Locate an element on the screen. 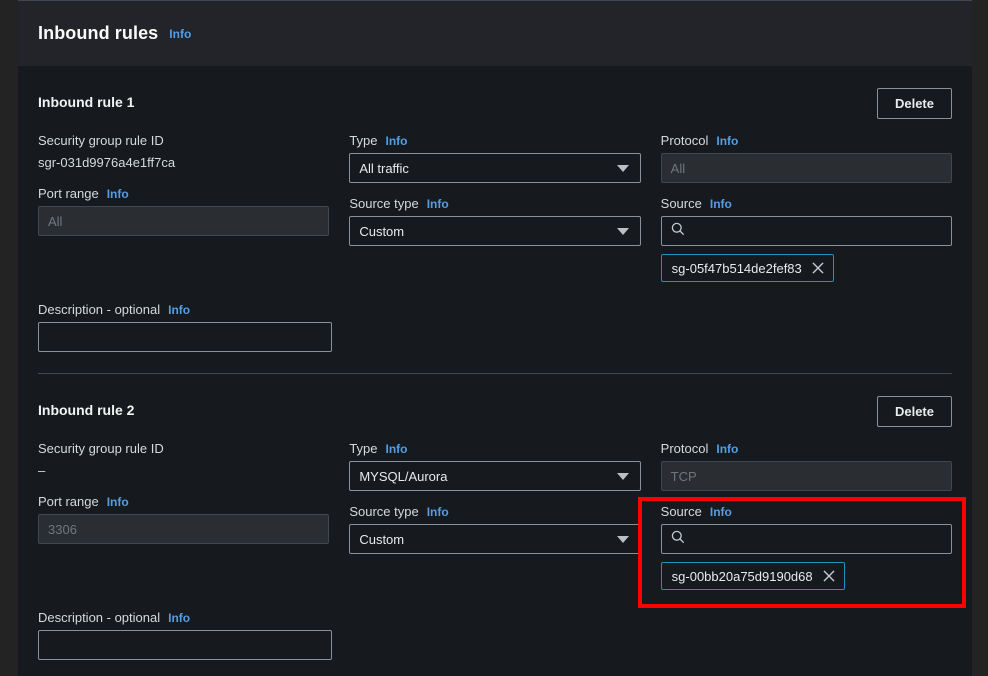 The height and width of the screenshot is (676, 988). rule-1-source-field: Source Info sg-05f47b514de2fef83 is located at coordinates (806, 239).